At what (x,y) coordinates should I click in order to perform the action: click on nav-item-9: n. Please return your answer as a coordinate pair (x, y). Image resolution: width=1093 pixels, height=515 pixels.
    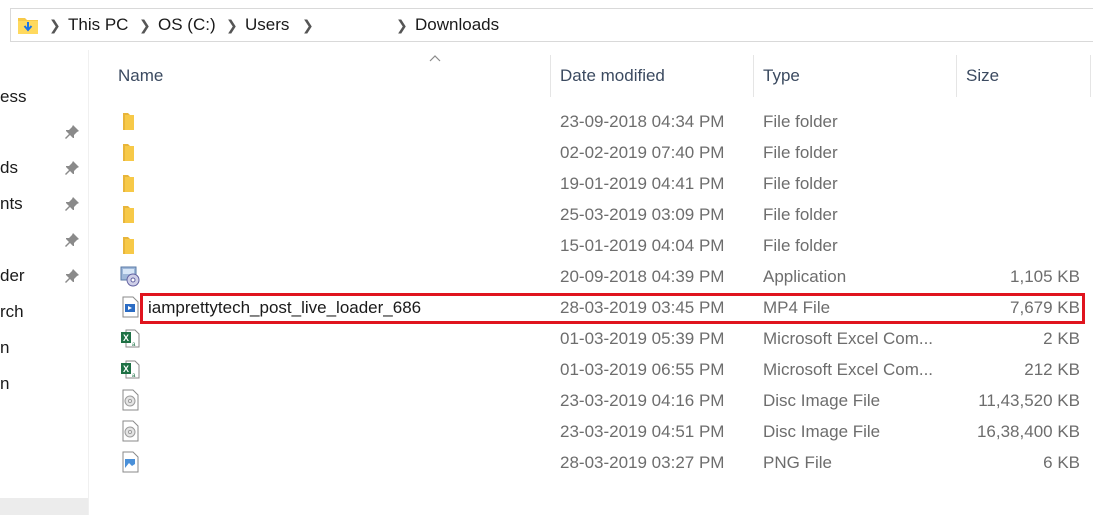
    Looking at the image, I should click on (4, 384).